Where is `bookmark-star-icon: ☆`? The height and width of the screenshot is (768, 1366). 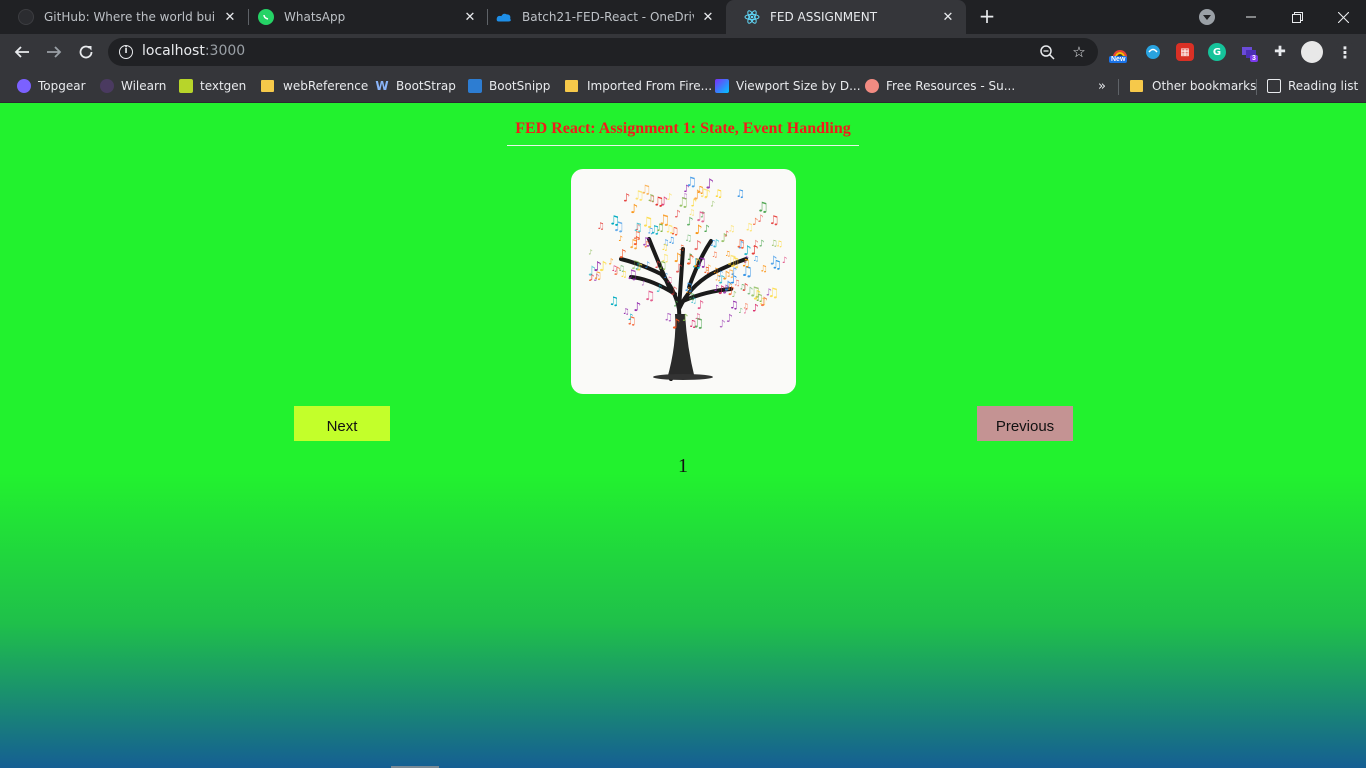
bookmark-star-icon: ☆ is located at coordinates (1079, 52).